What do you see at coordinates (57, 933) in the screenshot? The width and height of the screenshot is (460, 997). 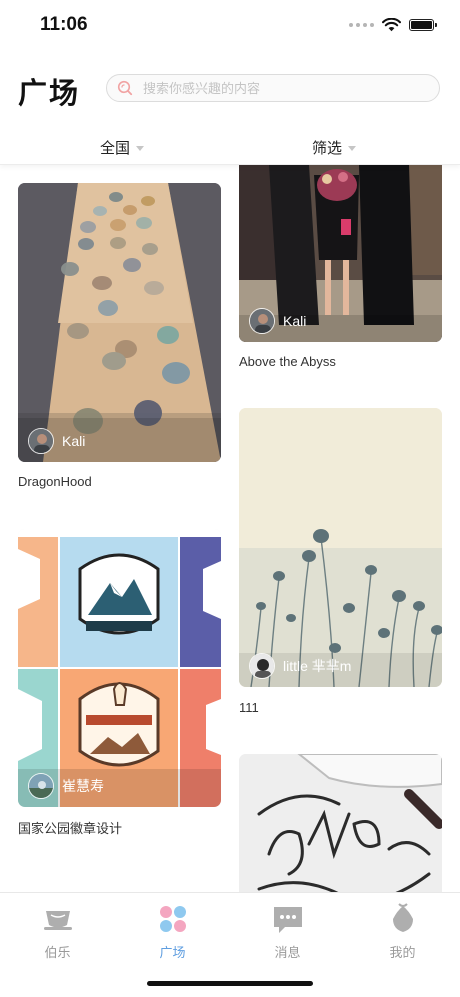 I see `tab-bole: 伯乐` at bounding box center [57, 933].